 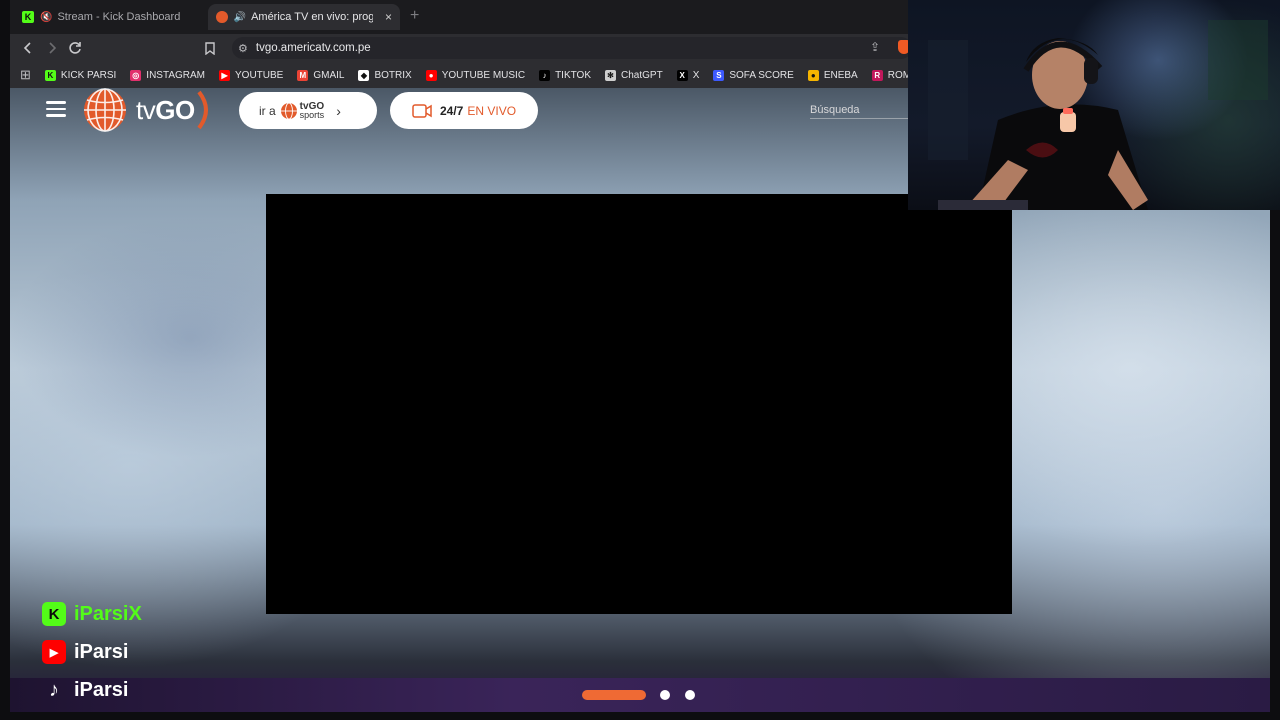 I want to click on bookmark-label: ENEBA, so click(x=840, y=75).